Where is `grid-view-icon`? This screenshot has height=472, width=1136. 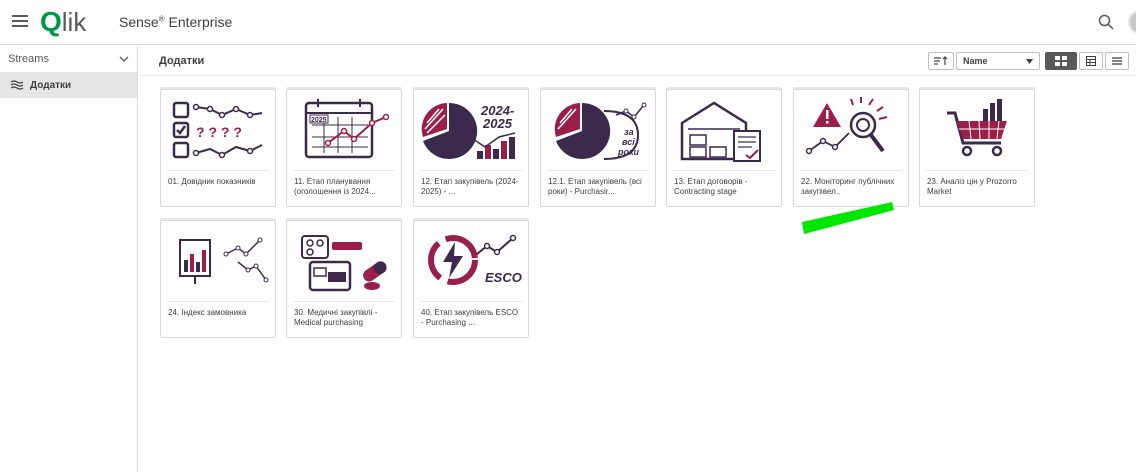 grid-view-icon is located at coordinates (1061, 61).